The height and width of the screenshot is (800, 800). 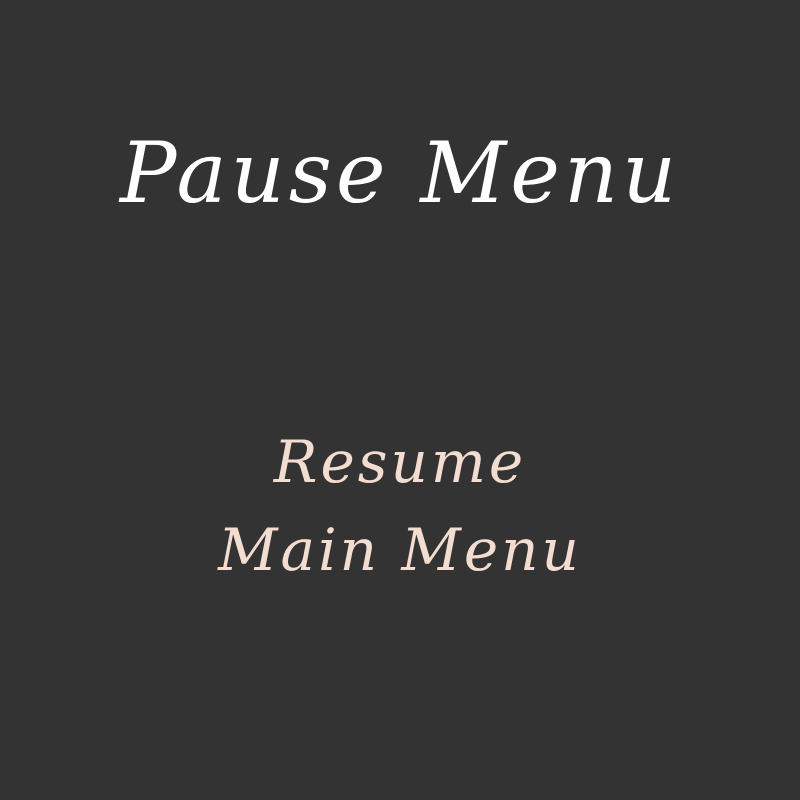 What do you see at coordinates (400, 173) in the screenshot?
I see `pause-menu-title: Pause Menu` at bounding box center [400, 173].